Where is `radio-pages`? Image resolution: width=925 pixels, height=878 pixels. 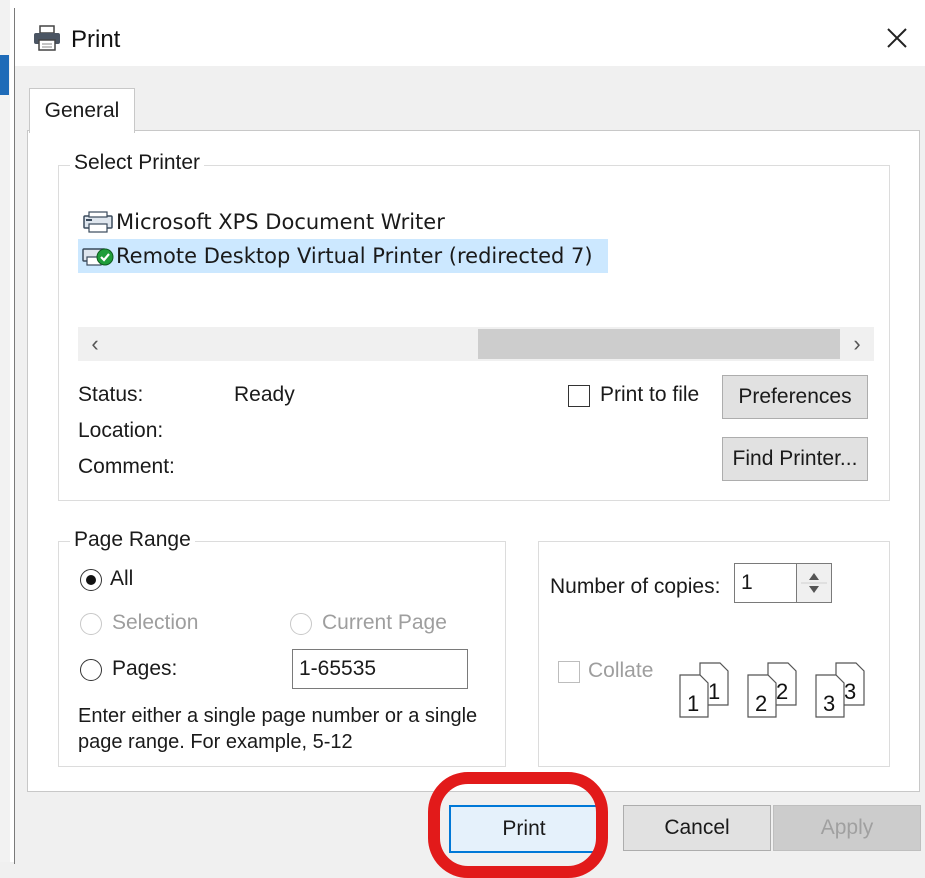
radio-pages is located at coordinates (91, 670).